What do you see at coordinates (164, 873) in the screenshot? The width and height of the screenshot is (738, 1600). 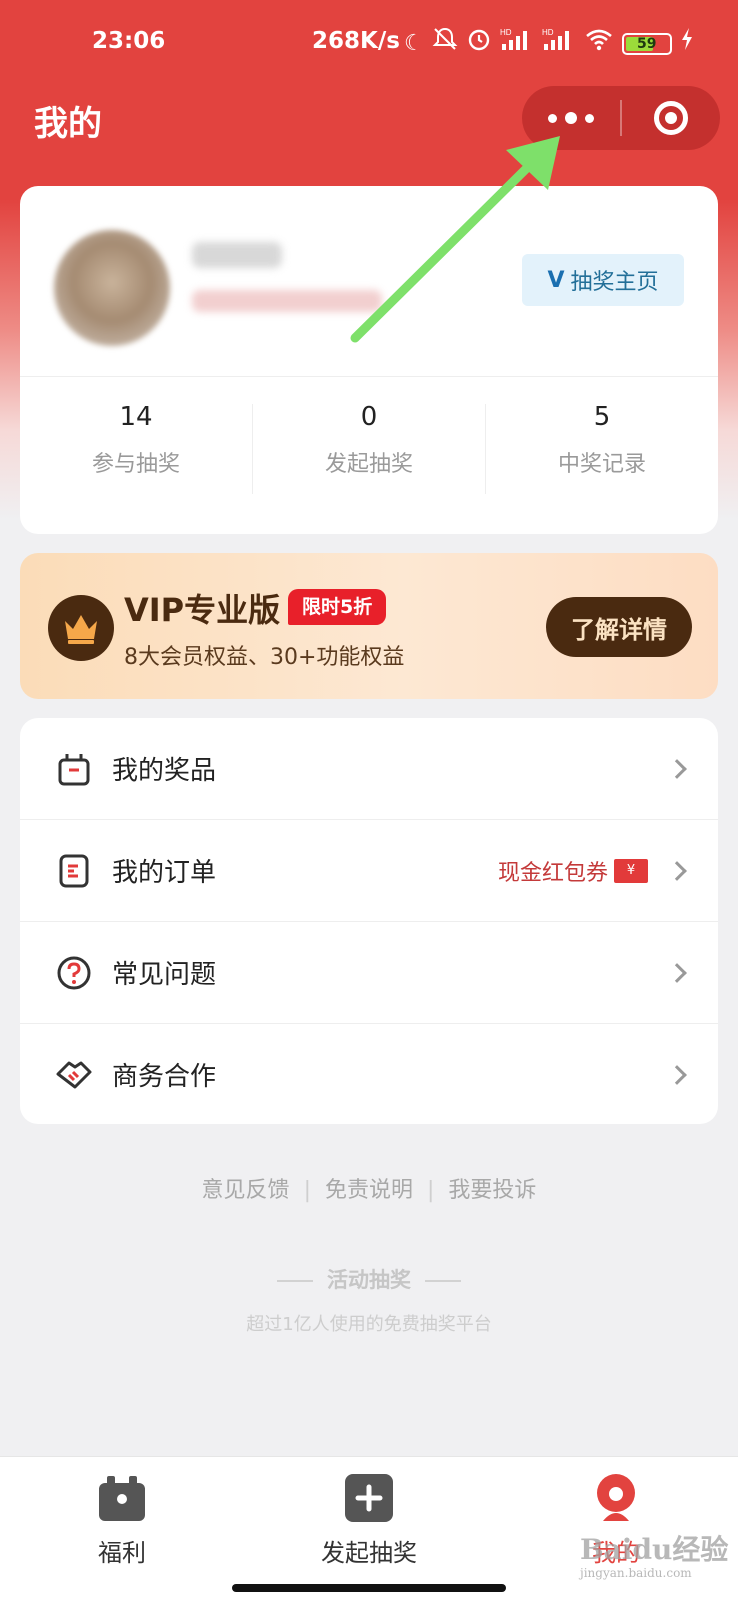 I see `menu-label: 我的订单` at bounding box center [164, 873].